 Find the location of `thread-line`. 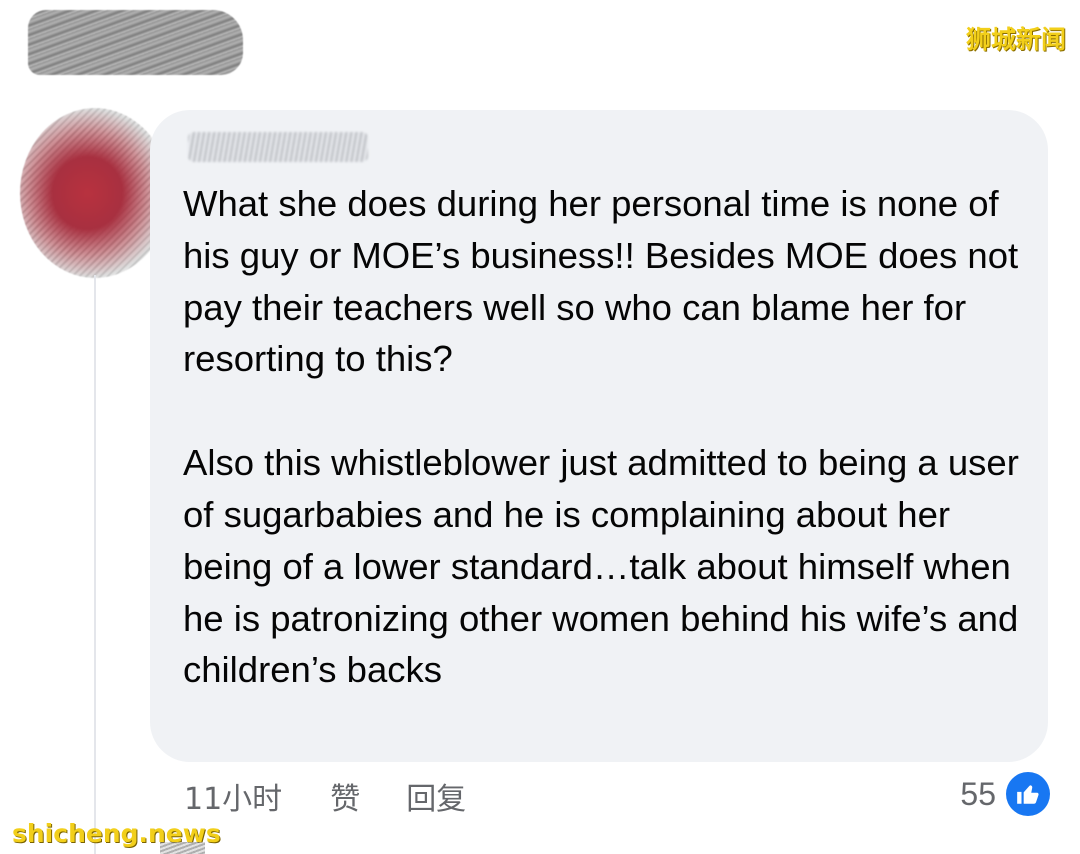

thread-line is located at coordinates (95, 564).